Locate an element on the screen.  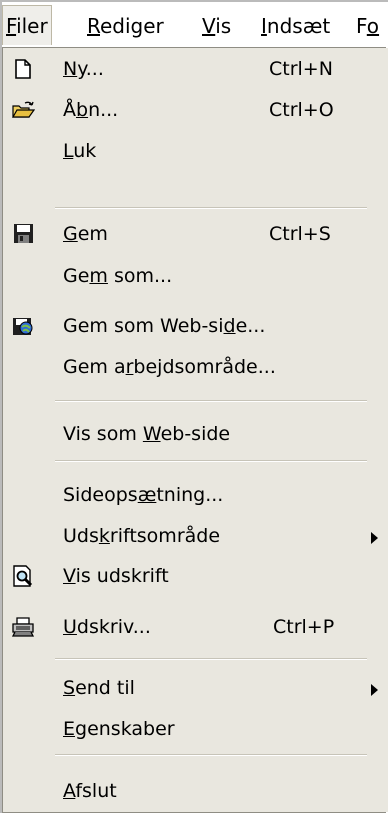
menu-item-send-til-label: Send til is located at coordinates (99, 688).